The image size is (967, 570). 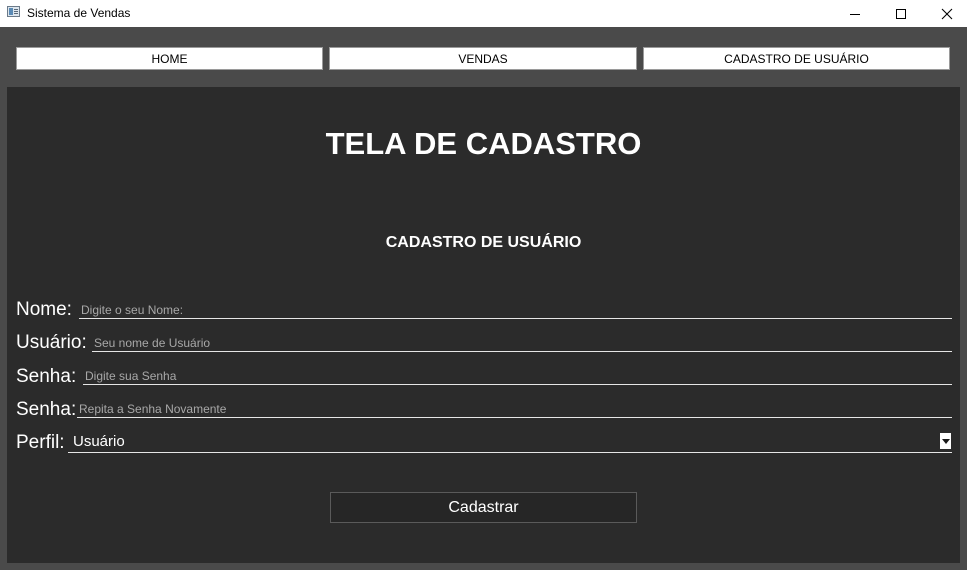 I want to click on password-confirm-label: Senha:, so click(x=46, y=409).